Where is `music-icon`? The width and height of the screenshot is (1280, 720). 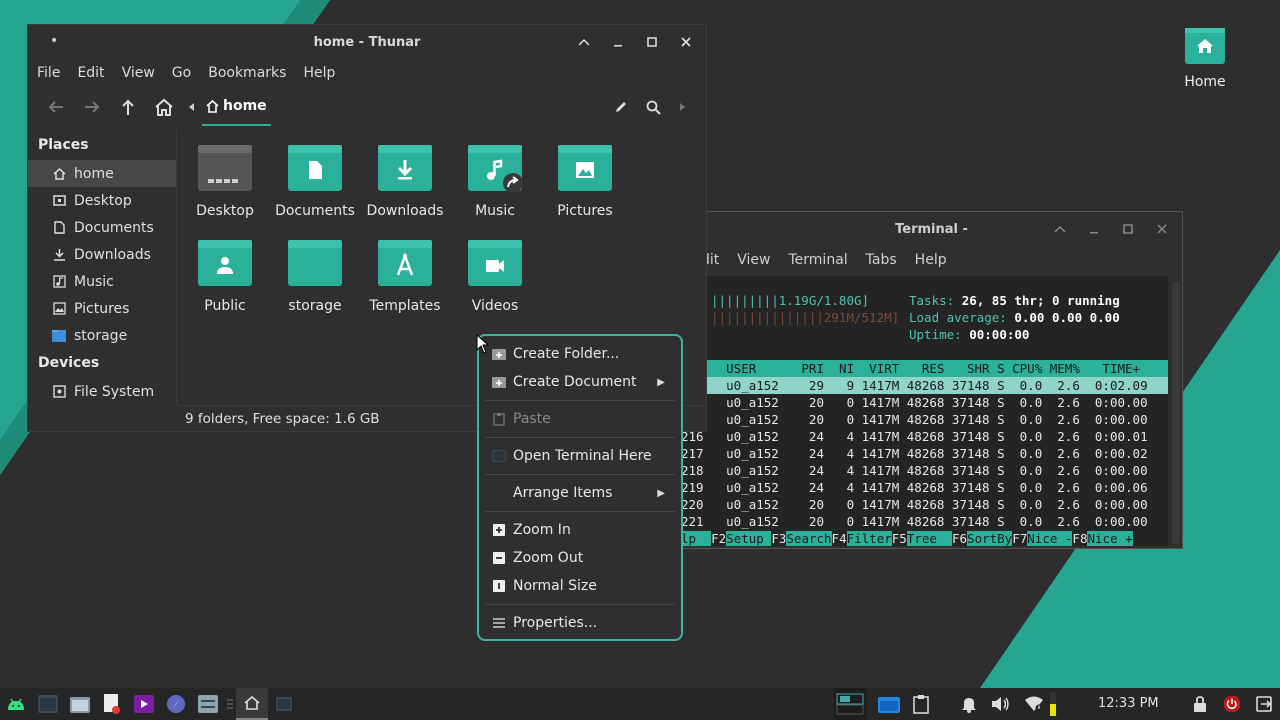 music-icon is located at coordinates (59, 282).